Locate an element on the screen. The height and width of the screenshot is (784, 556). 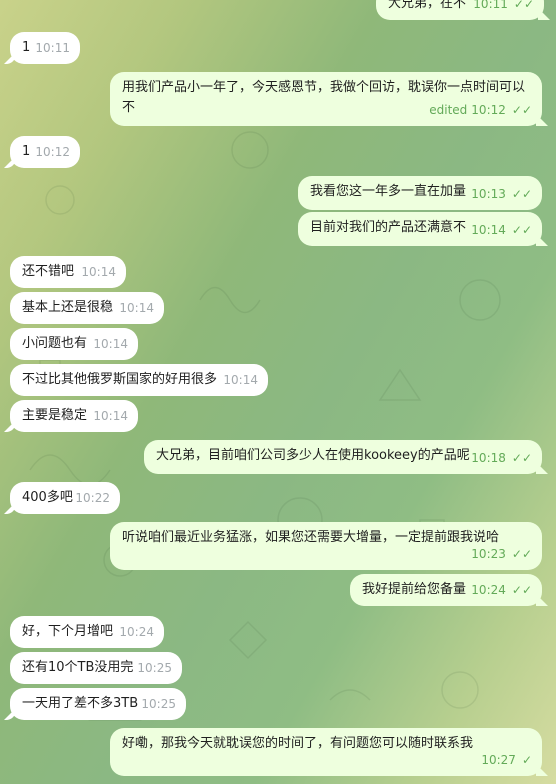
message-bubble-outgoing: 目前对我们的产品还满意不 10:14 ✓✓ is located at coordinates (420, 229).